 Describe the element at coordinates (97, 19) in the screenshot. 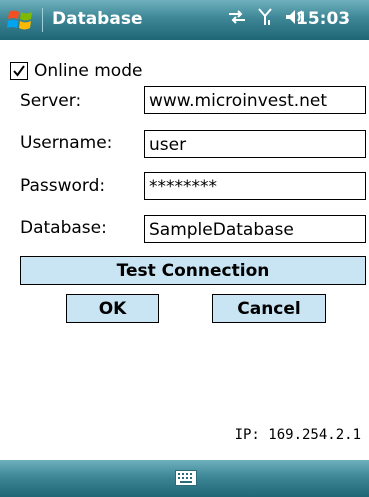

I see `window-title: Database` at that location.